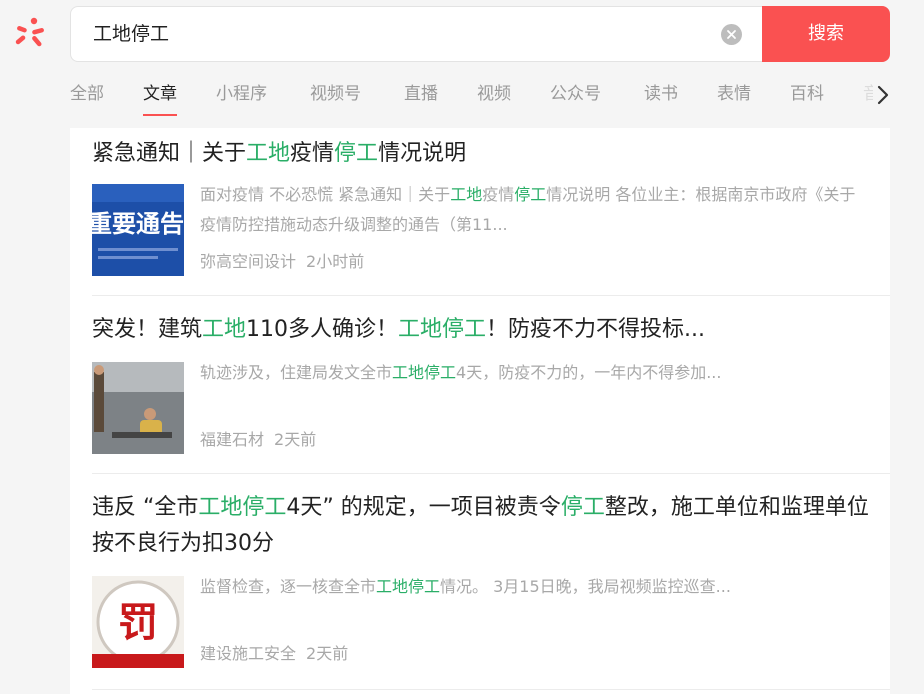 The width and height of the screenshot is (924, 694). Describe the element at coordinates (734, 96) in the screenshot. I see `tab-stickers: 表情` at that location.